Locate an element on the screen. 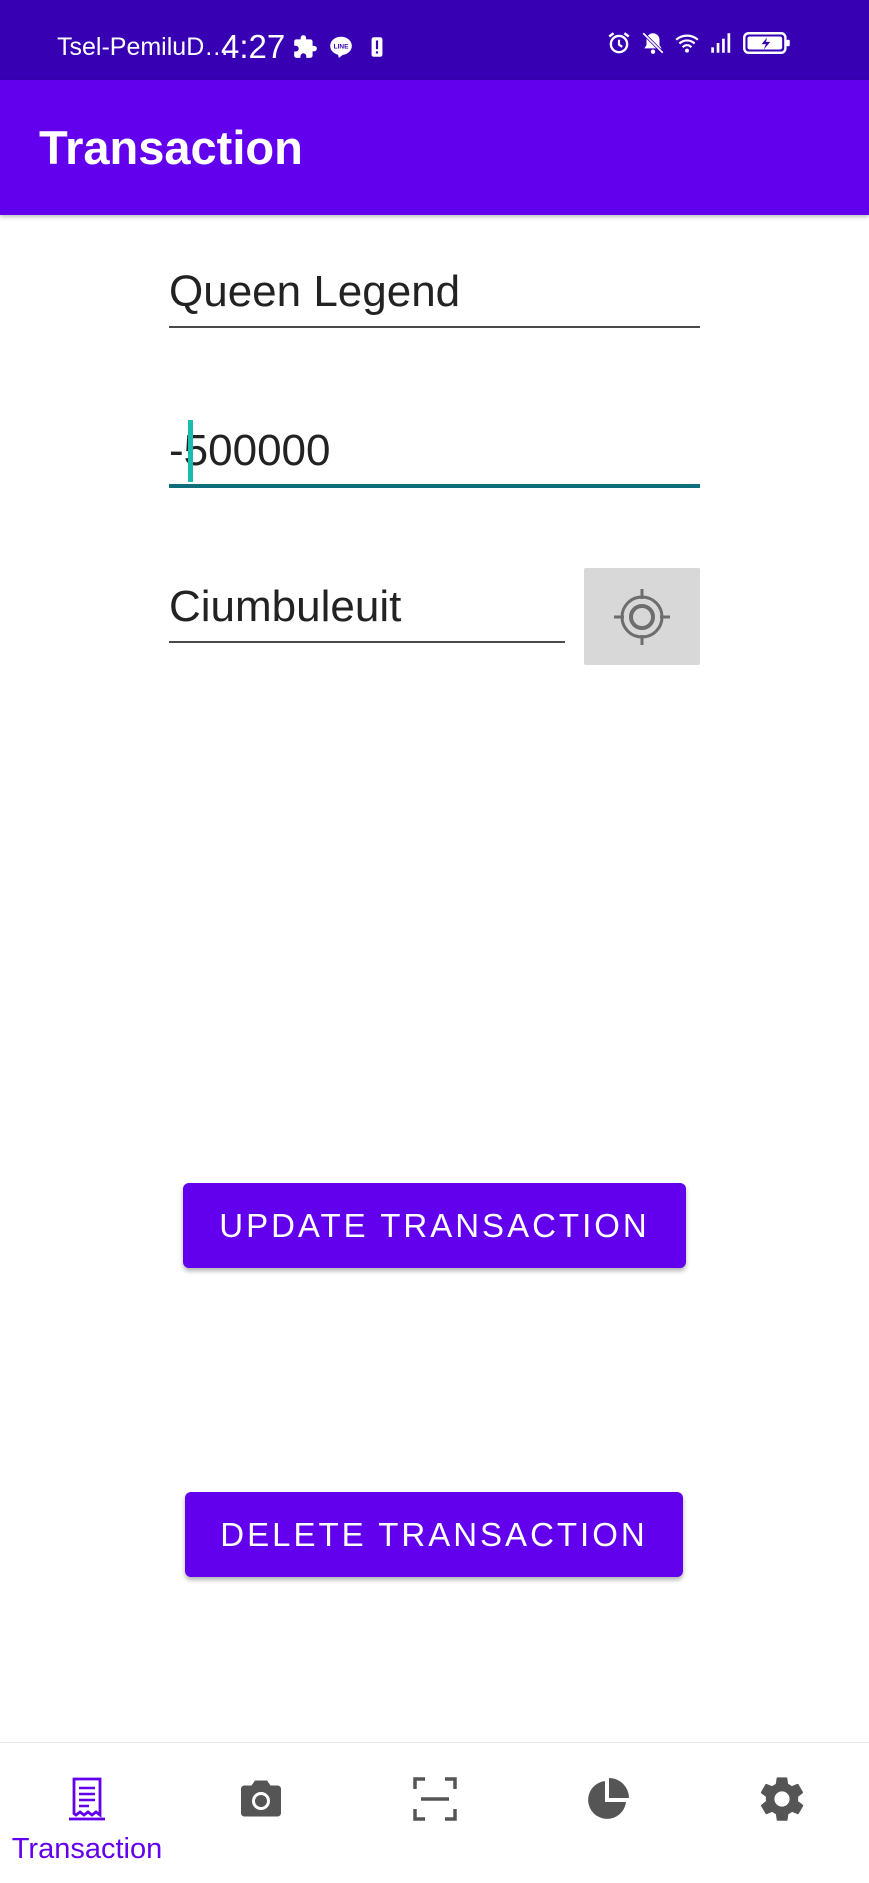  signal-icon is located at coordinates (721, 43).